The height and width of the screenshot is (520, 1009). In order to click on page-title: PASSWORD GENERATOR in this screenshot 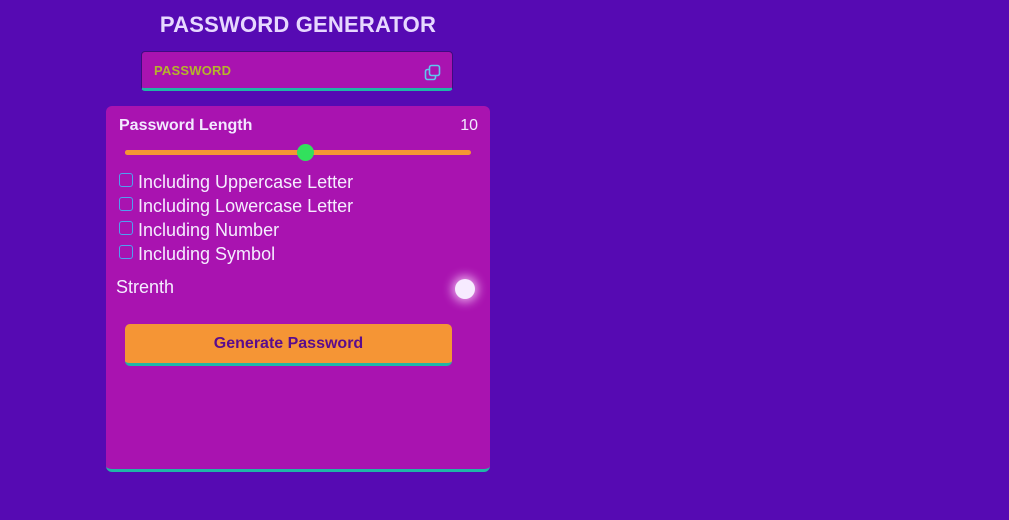, I will do `click(298, 24)`.